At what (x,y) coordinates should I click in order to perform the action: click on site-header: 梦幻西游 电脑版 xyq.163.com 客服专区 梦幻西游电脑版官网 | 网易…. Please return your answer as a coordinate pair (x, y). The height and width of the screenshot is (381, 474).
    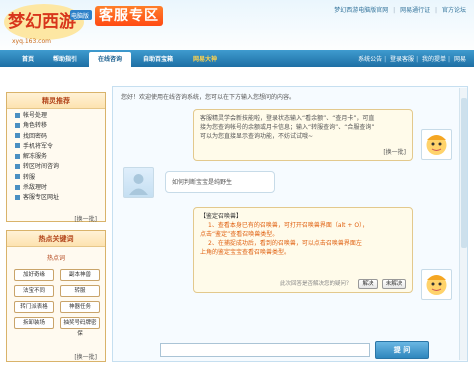
    Looking at the image, I should click on (237, 25).